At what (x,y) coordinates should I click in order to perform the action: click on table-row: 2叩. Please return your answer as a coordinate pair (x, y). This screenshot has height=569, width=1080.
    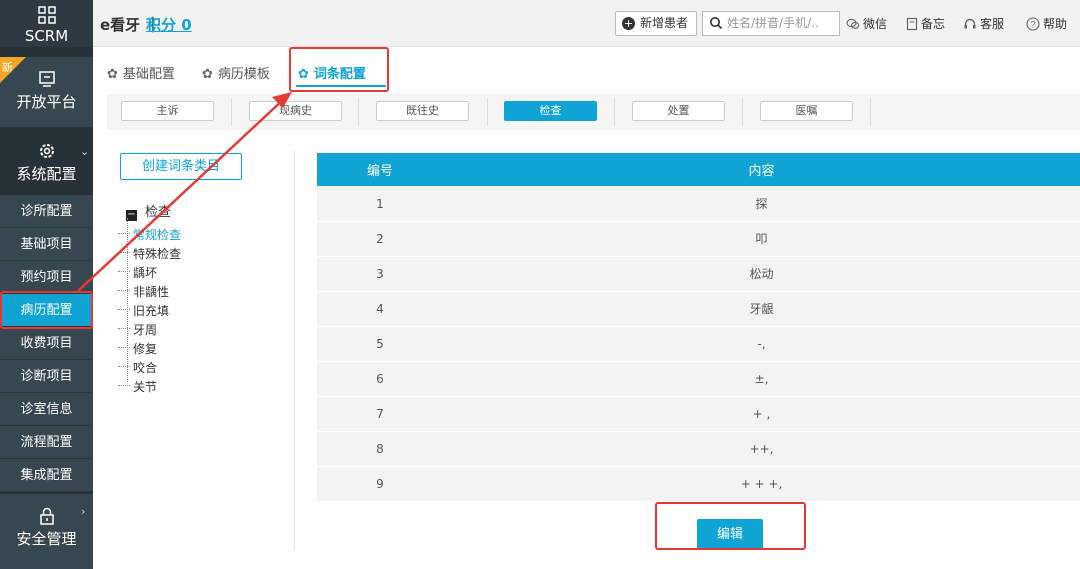
    Looking at the image, I should click on (698, 238).